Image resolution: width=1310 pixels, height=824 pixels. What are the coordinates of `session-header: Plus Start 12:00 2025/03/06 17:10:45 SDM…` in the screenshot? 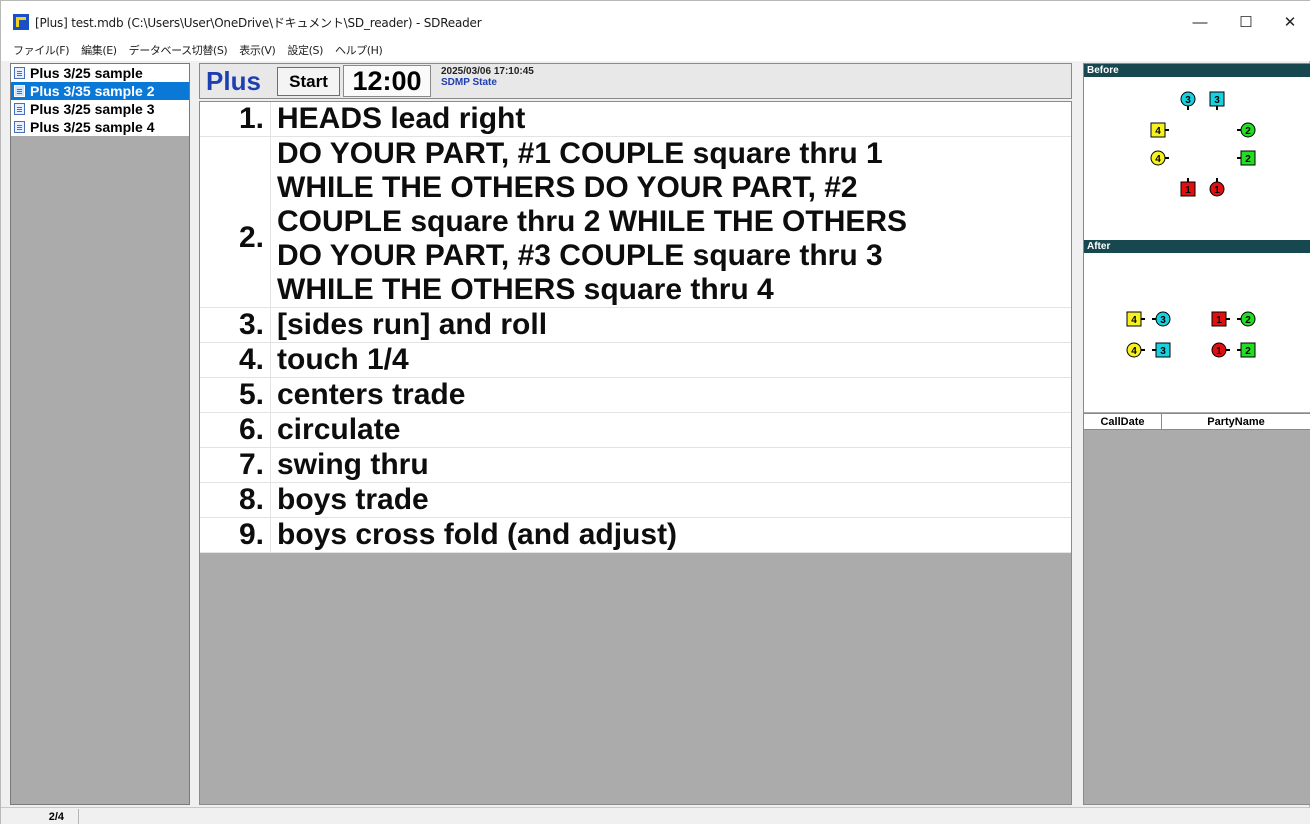 It's located at (635, 81).